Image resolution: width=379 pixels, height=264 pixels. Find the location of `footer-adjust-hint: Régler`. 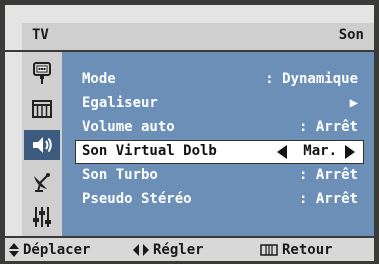

footer-adjust-hint: Régler is located at coordinates (168, 250).